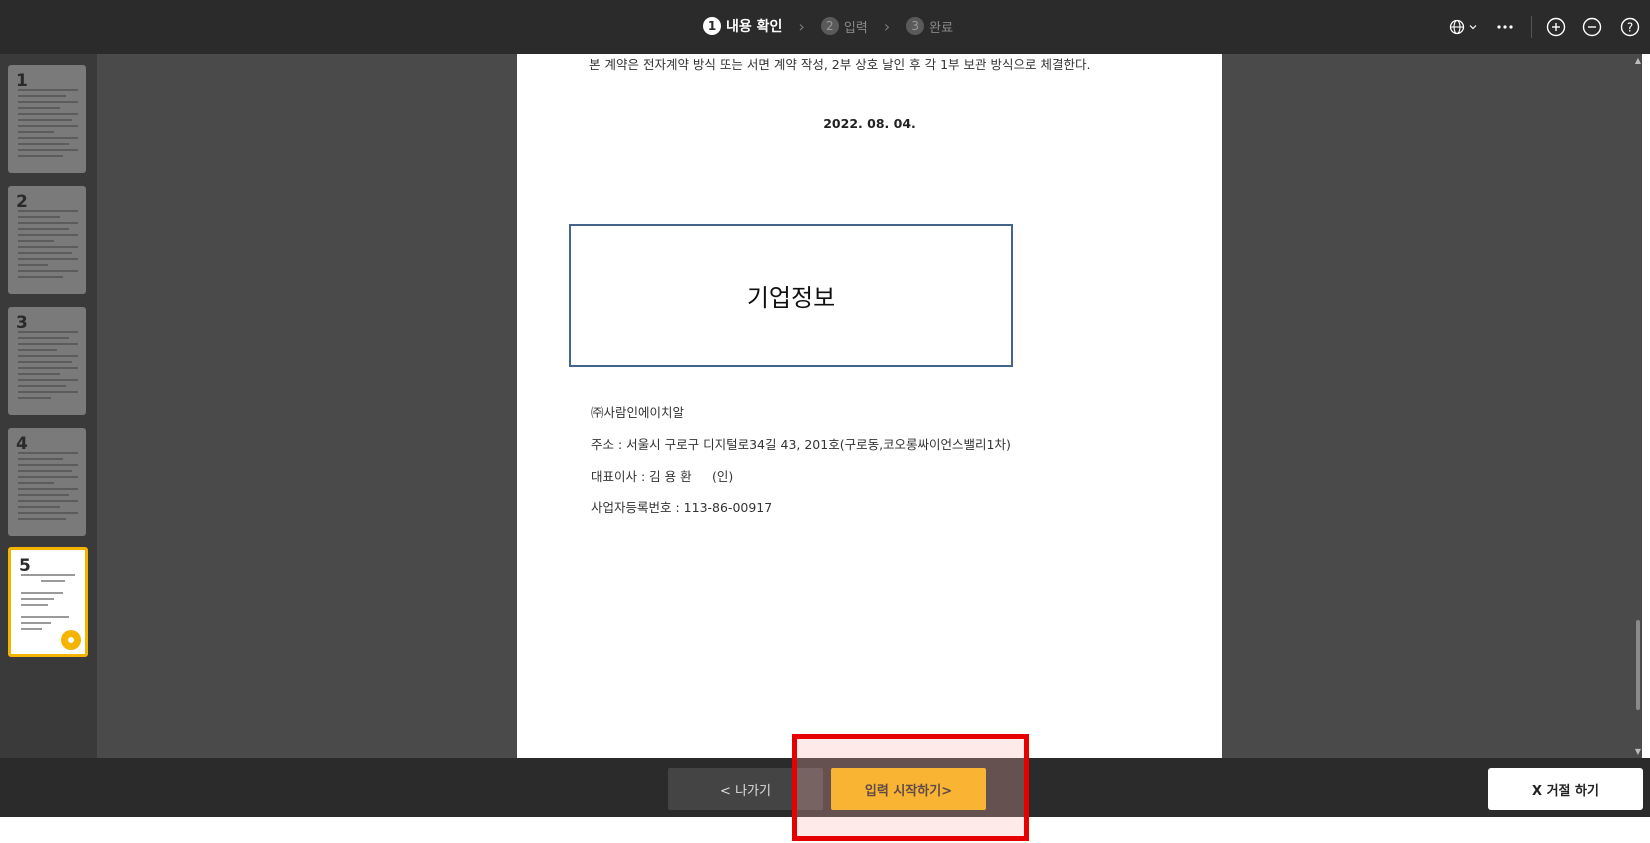 Image resolution: width=1650 pixels, height=843 pixels. Describe the element at coordinates (869, 123) in the screenshot. I see `contract-date: 2022. 08. 04.` at that location.